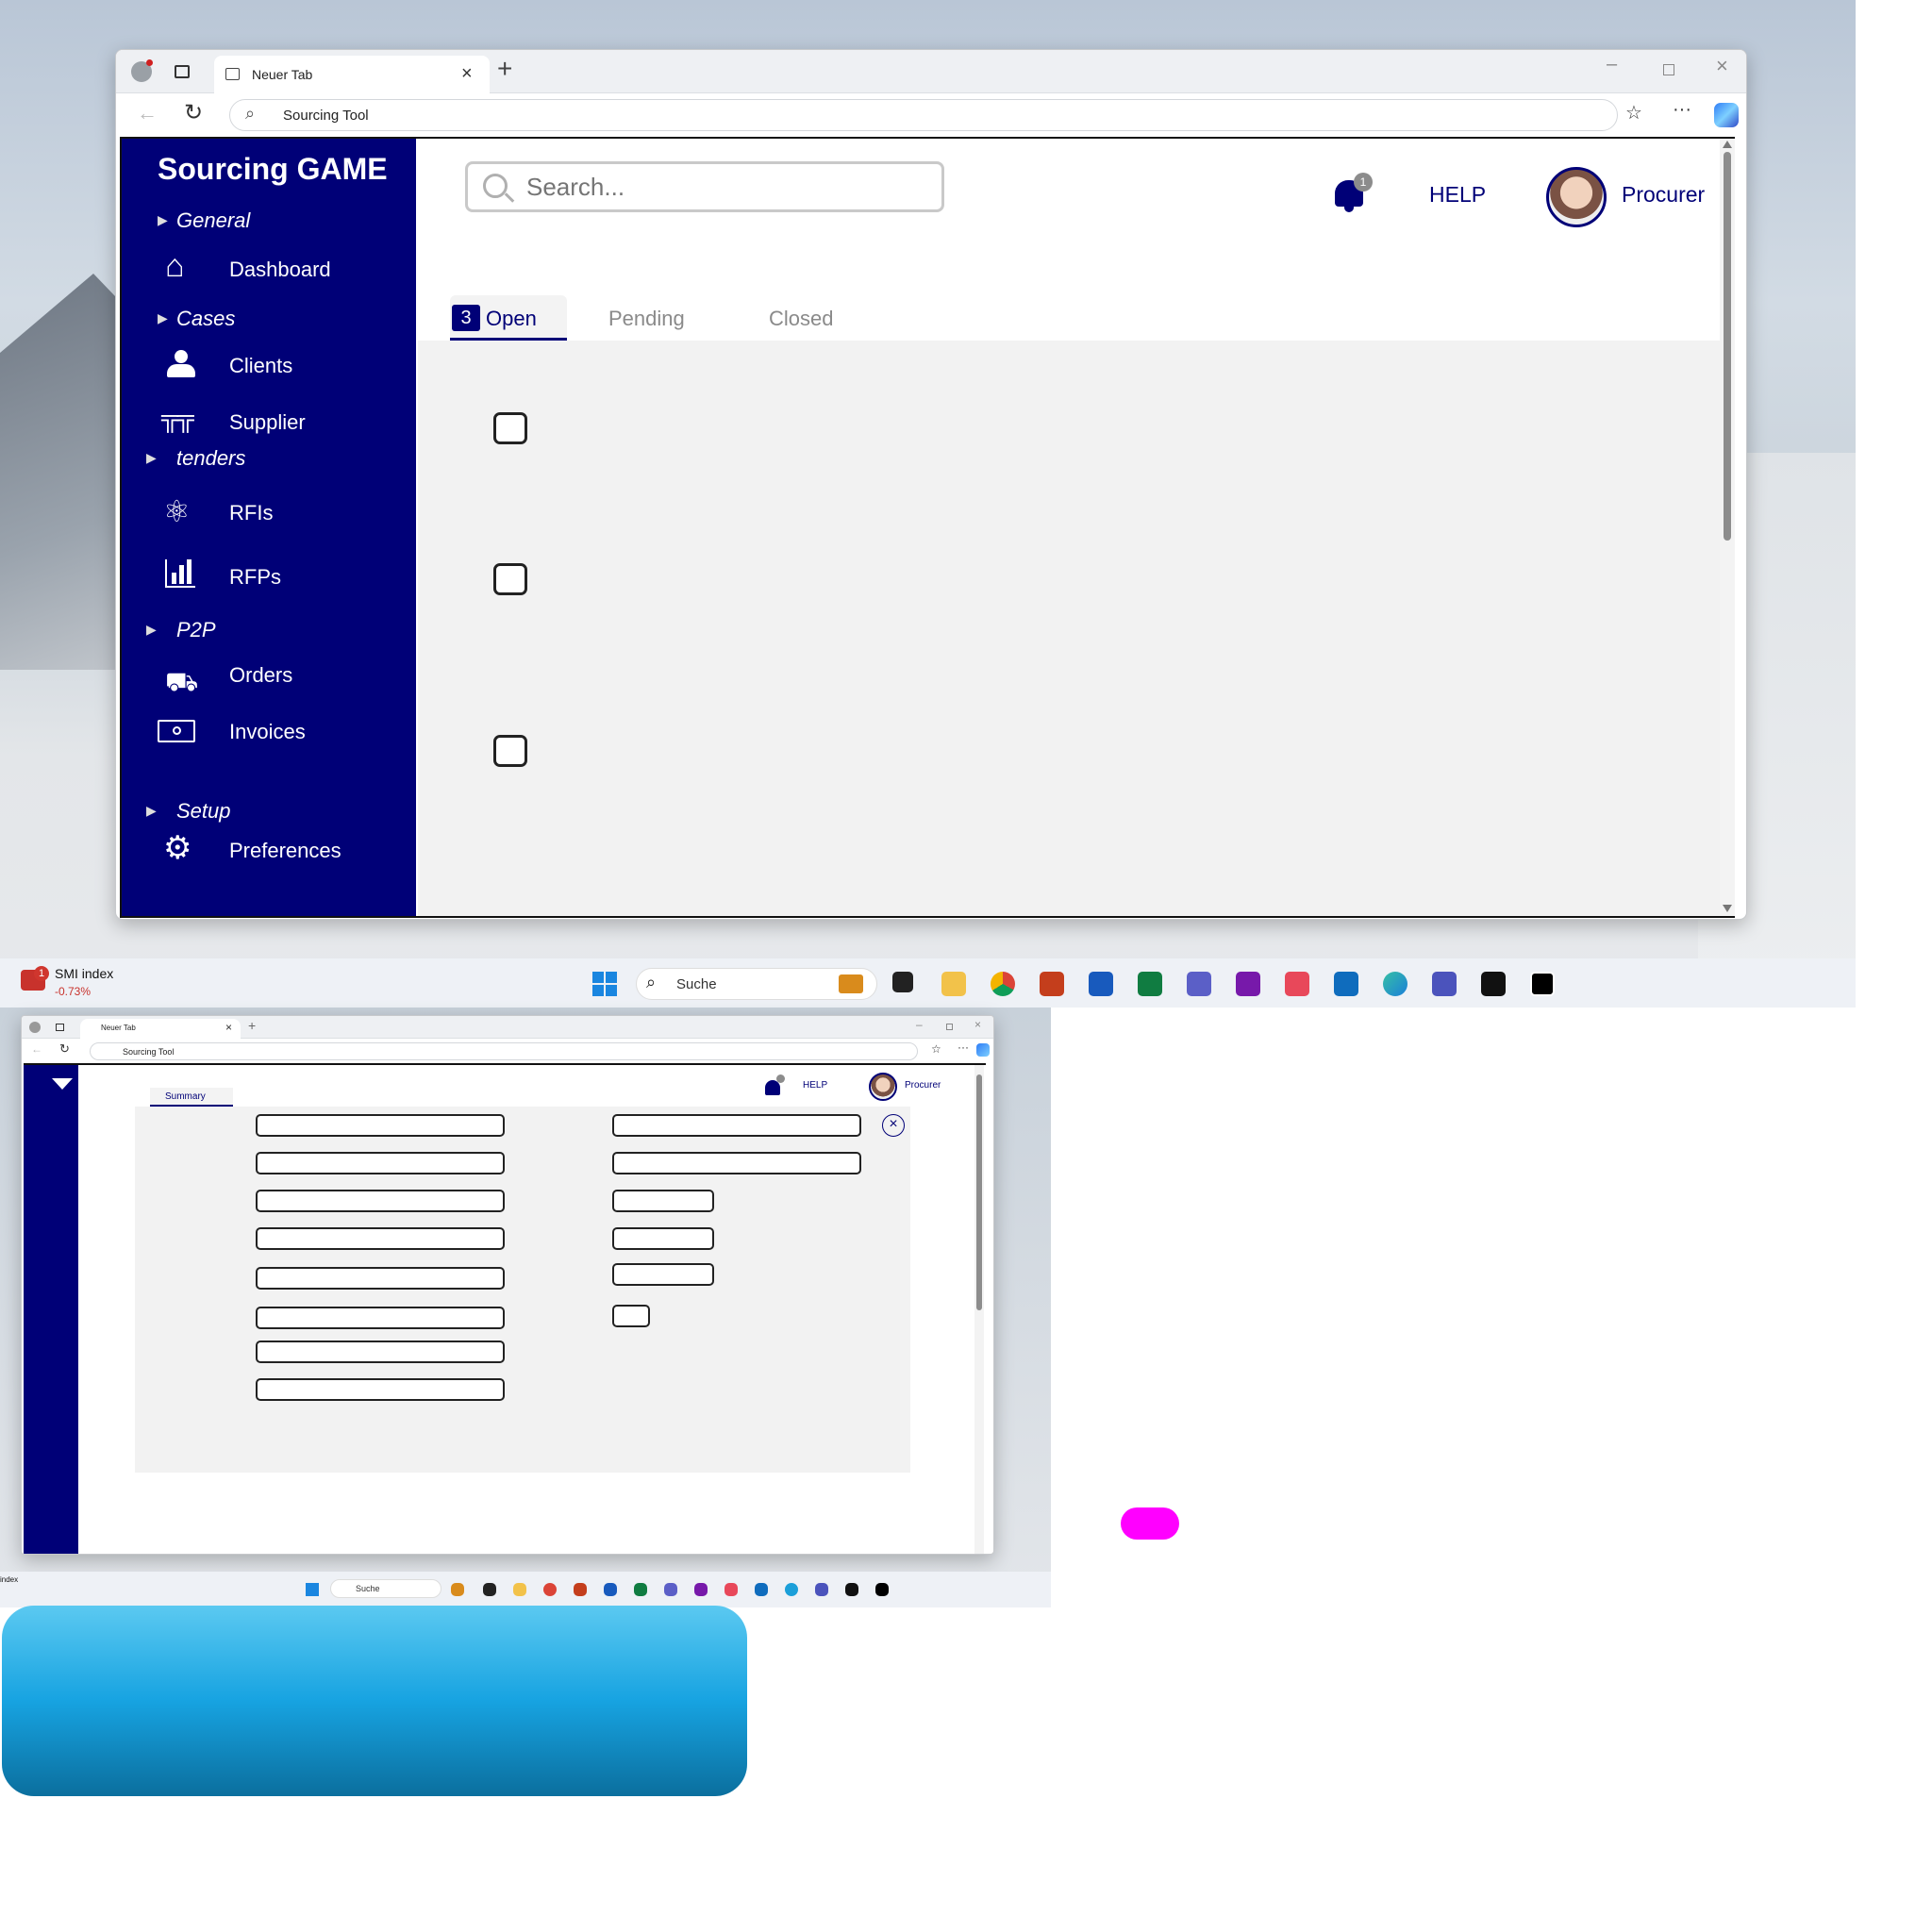  Describe the element at coordinates (903, 982) in the screenshot. I see `task-view-icon` at that location.